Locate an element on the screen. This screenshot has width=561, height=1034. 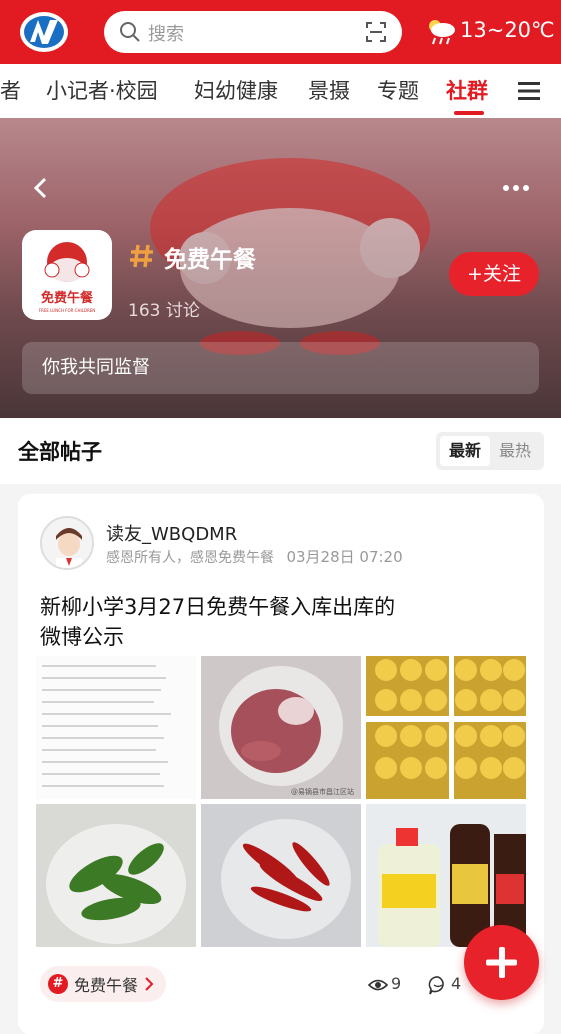
channel-tabs: 者 小记者·校园 妇幼健康 景摄 专题 社群 is located at coordinates (280, 91).